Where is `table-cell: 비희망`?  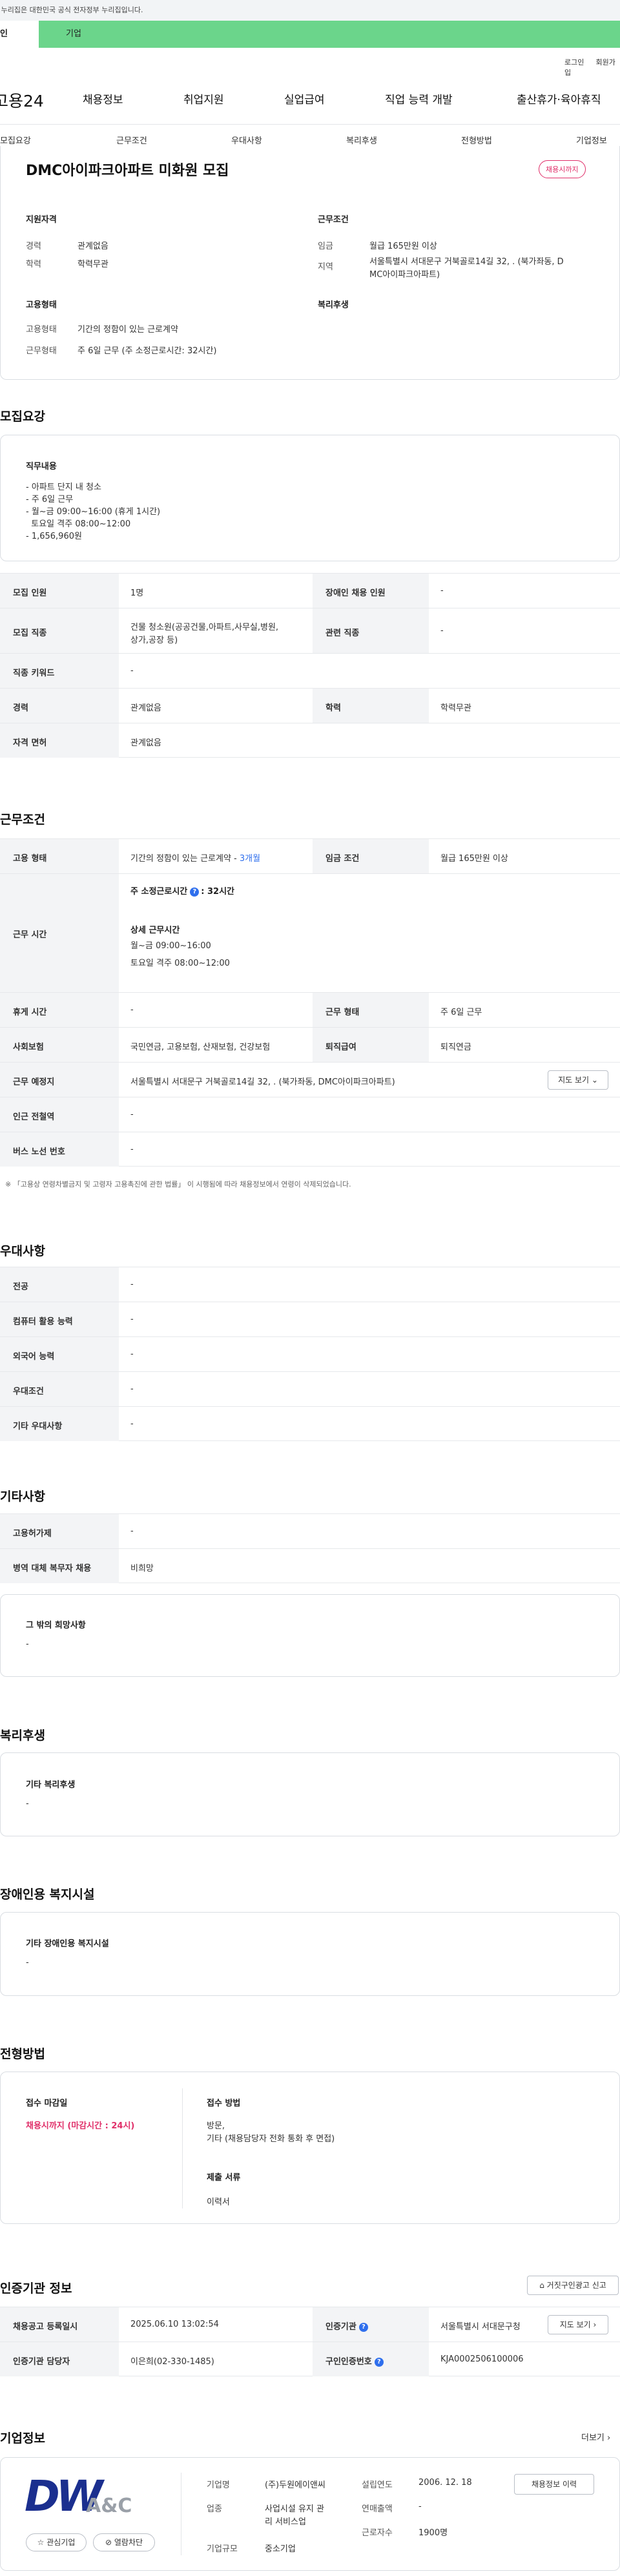
table-cell: 비희망 is located at coordinates (142, 1569).